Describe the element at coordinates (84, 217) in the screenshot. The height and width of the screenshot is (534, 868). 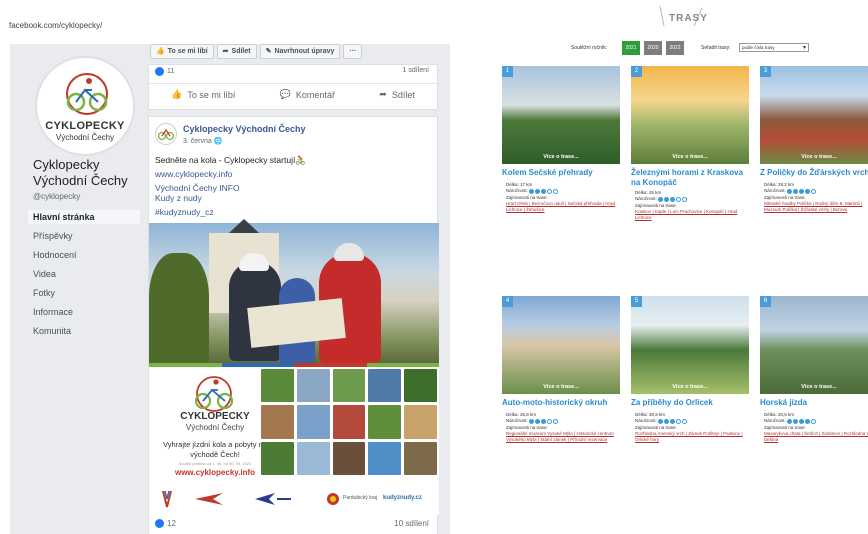
I see `sidebar-item-home: Hlavní stránka` at that location.